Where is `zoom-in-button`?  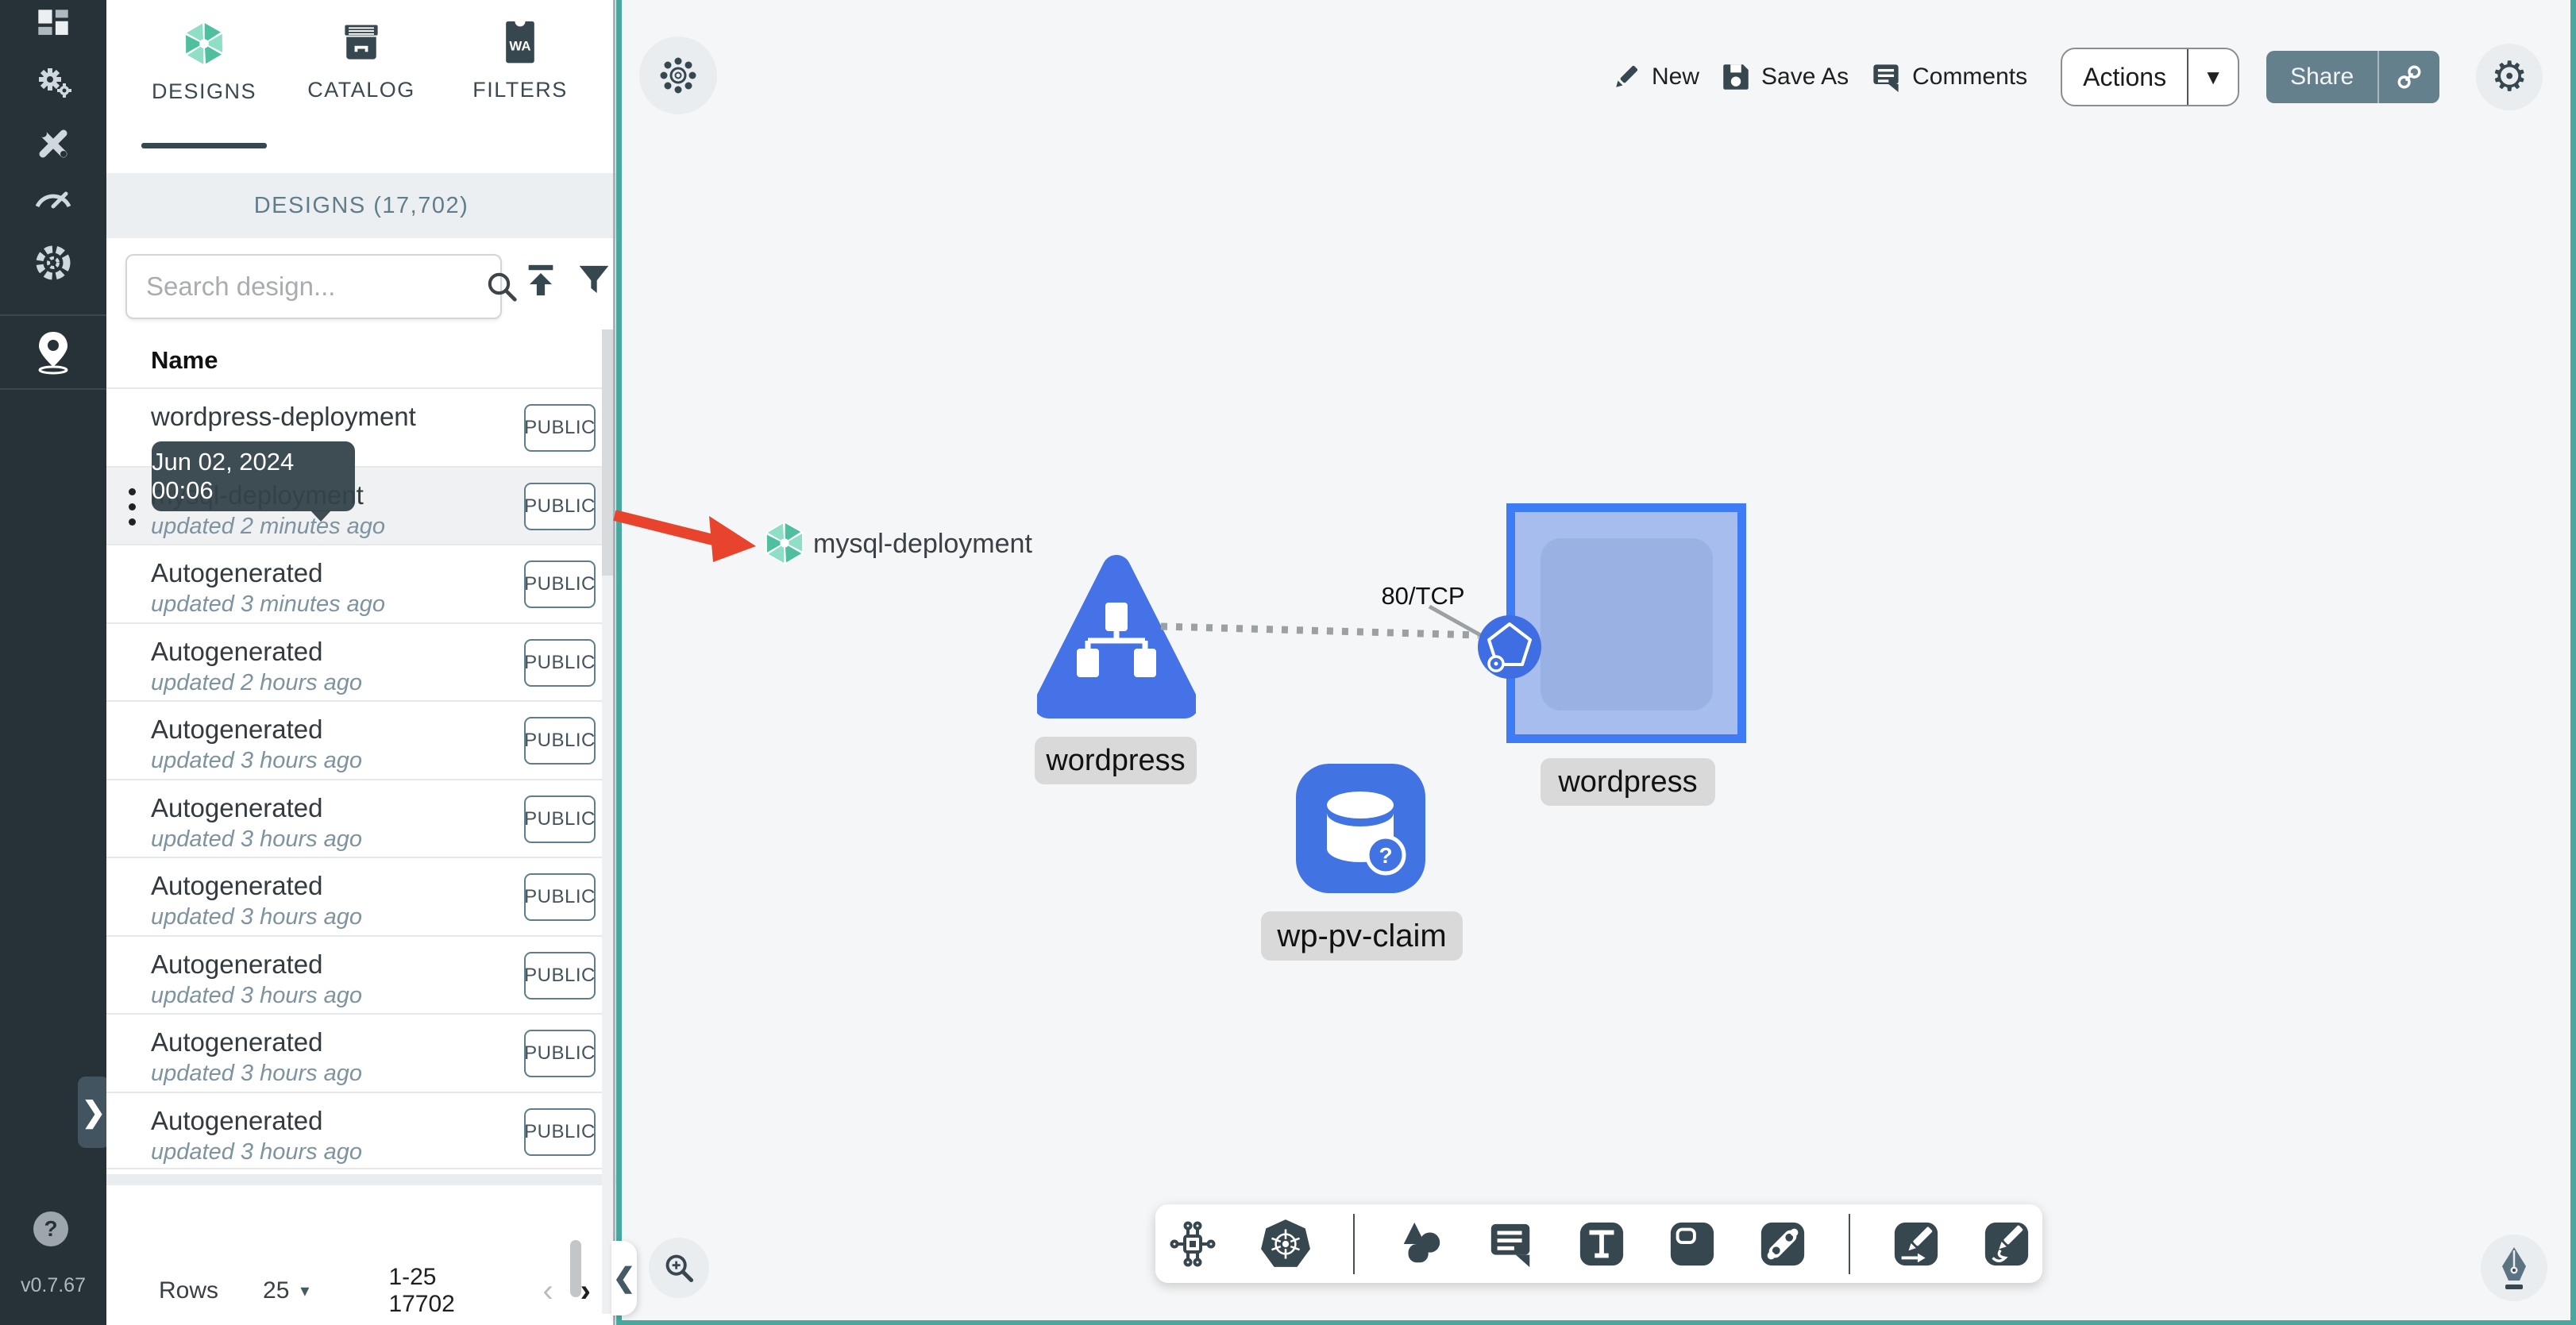 zoom-in-button is located at coordinates (679, 1268).